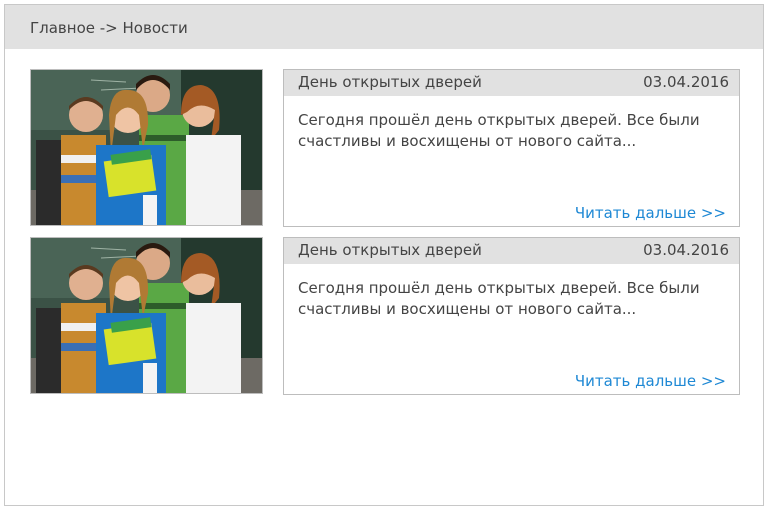 The width and height of the screenshot is (768, 511). I want to click on breadcrumb-home-link: Главное, so click(62, 28).